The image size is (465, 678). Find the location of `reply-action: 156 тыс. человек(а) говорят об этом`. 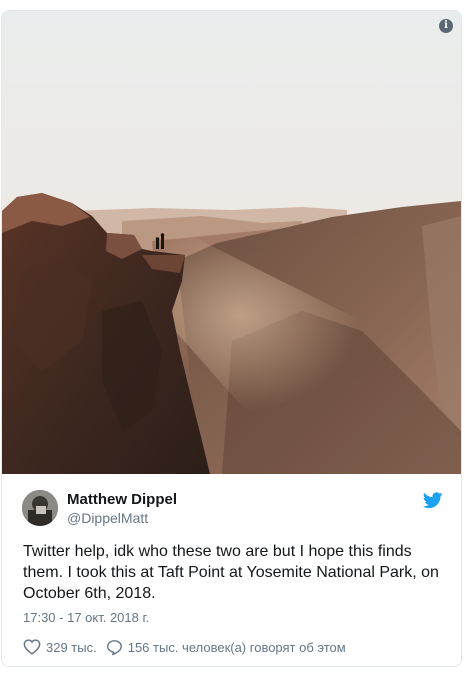

reply-action: 156 тыс. человек(а) говорят об этом is located at coordinates (226, 647).